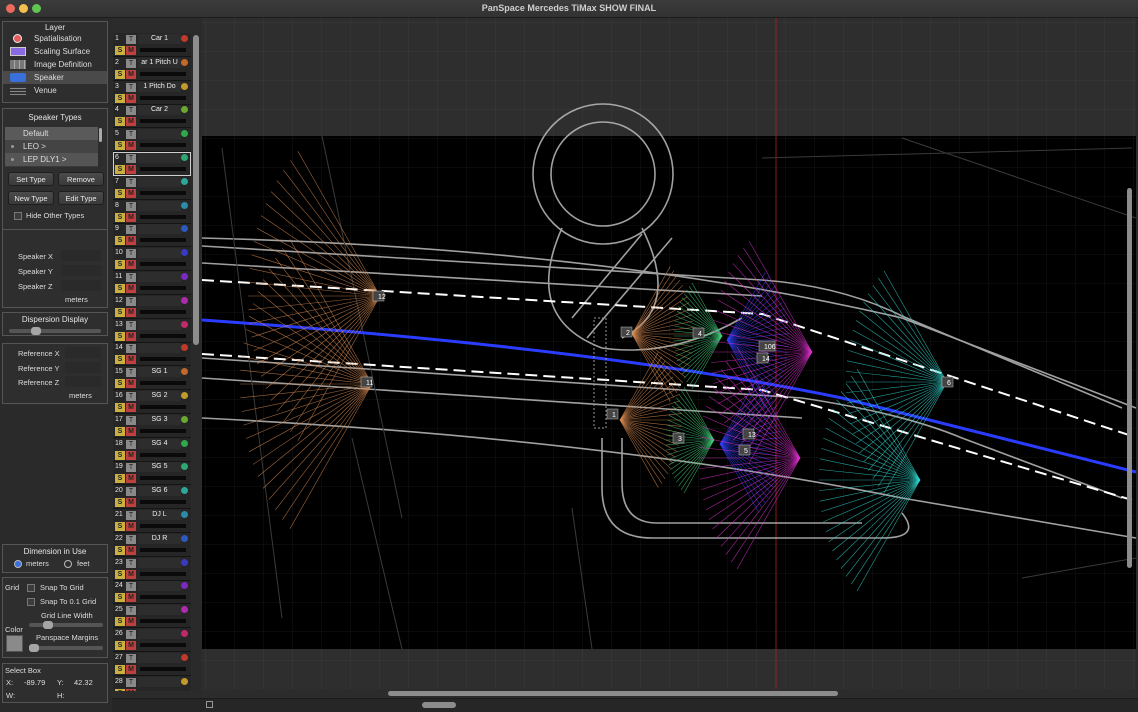  What do you see at coordinates (152, 259) in the screenshot?
I see `channel-strip: 10TSM` at bounding box center [152, 259].